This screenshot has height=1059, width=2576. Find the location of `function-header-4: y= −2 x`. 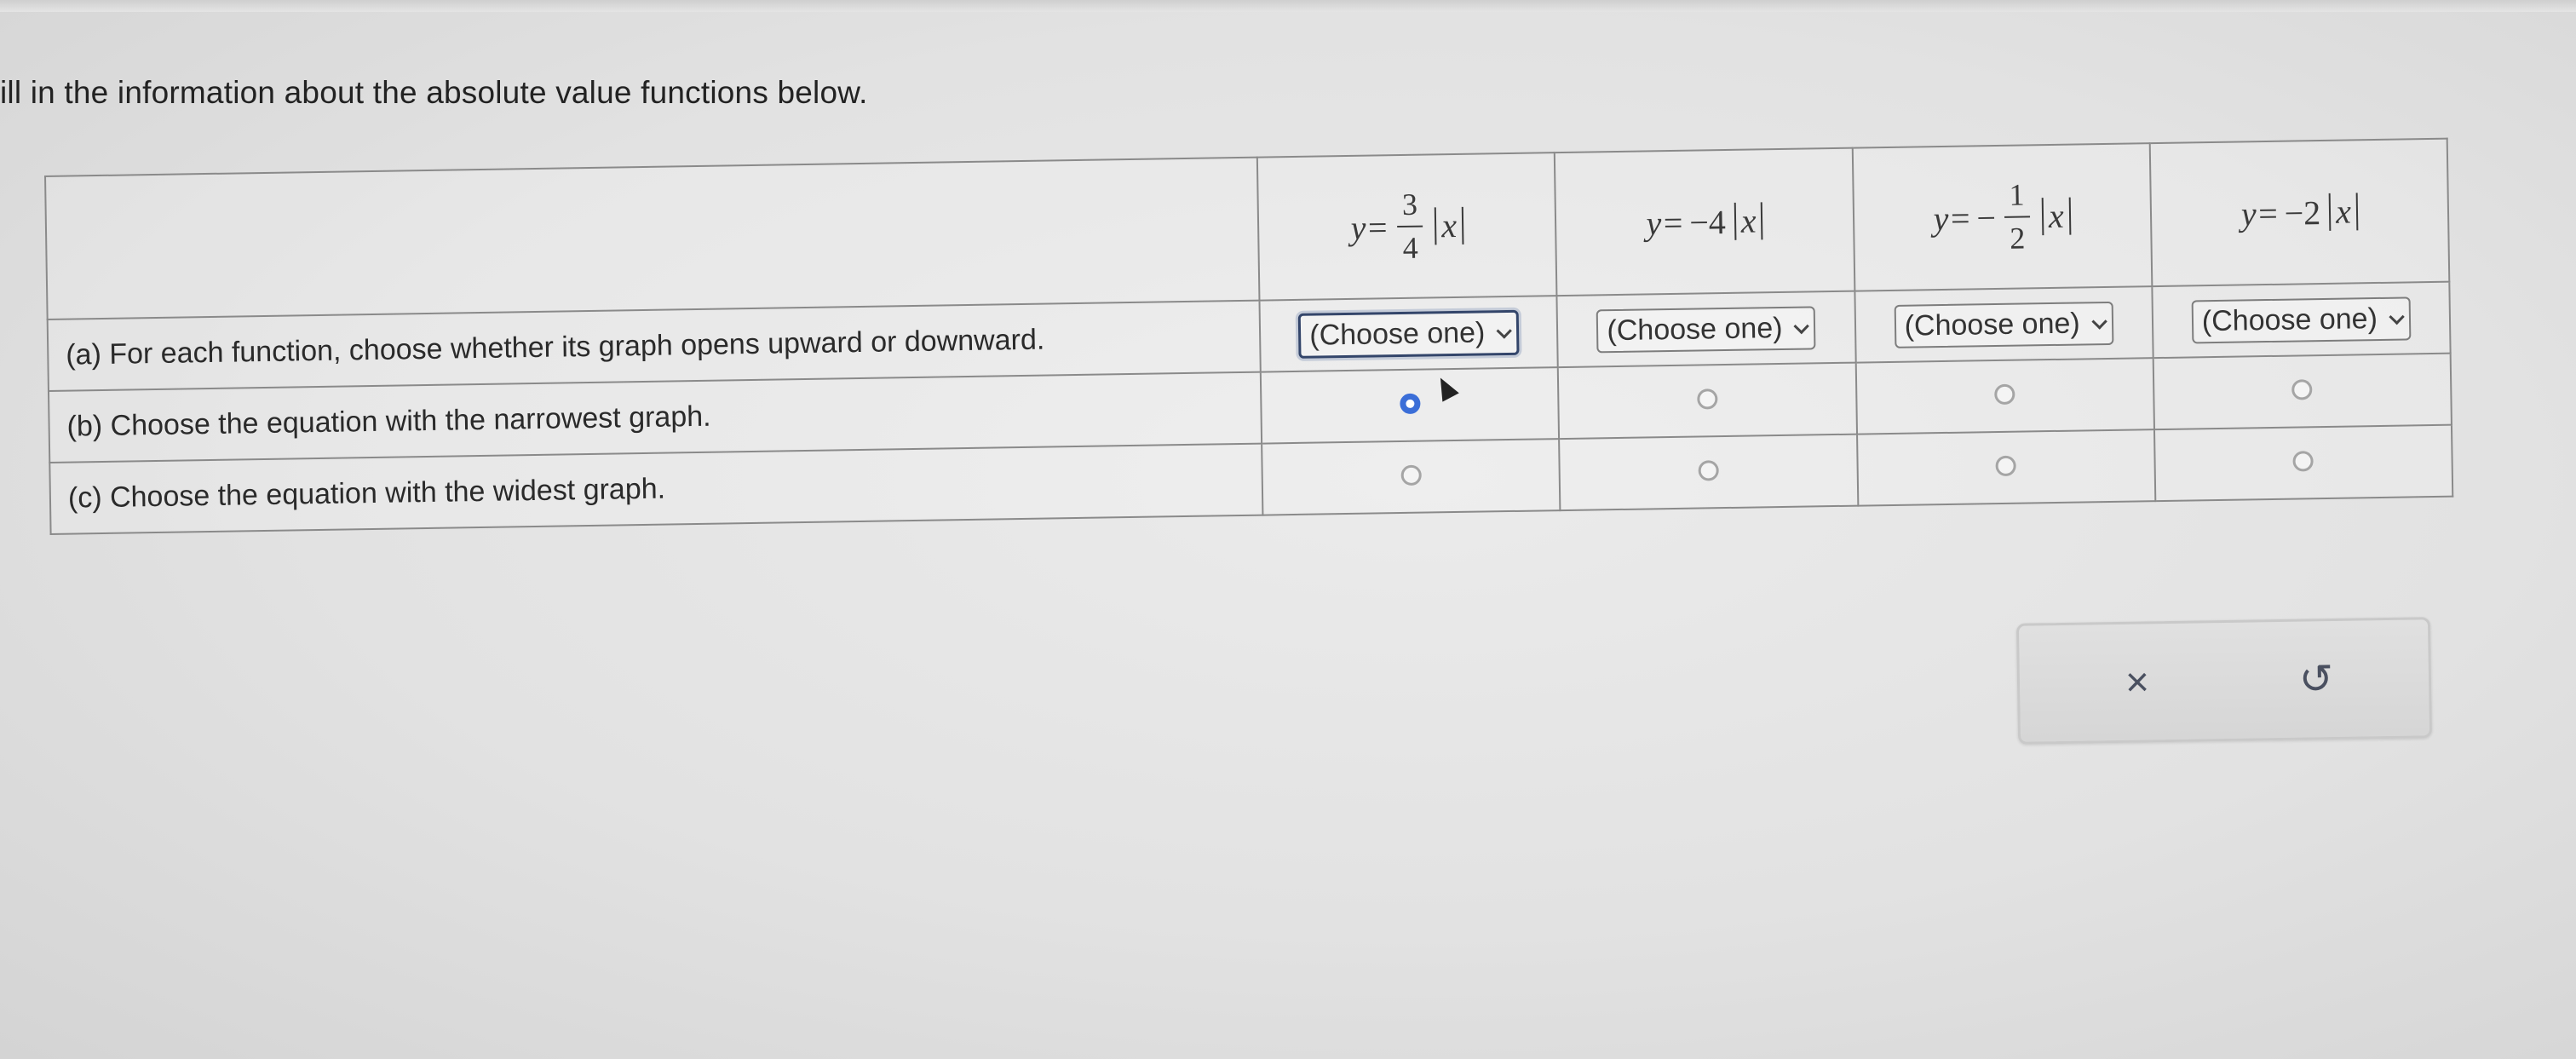

function-header-4: y= −2 x is located at coordinates (2299, 212).